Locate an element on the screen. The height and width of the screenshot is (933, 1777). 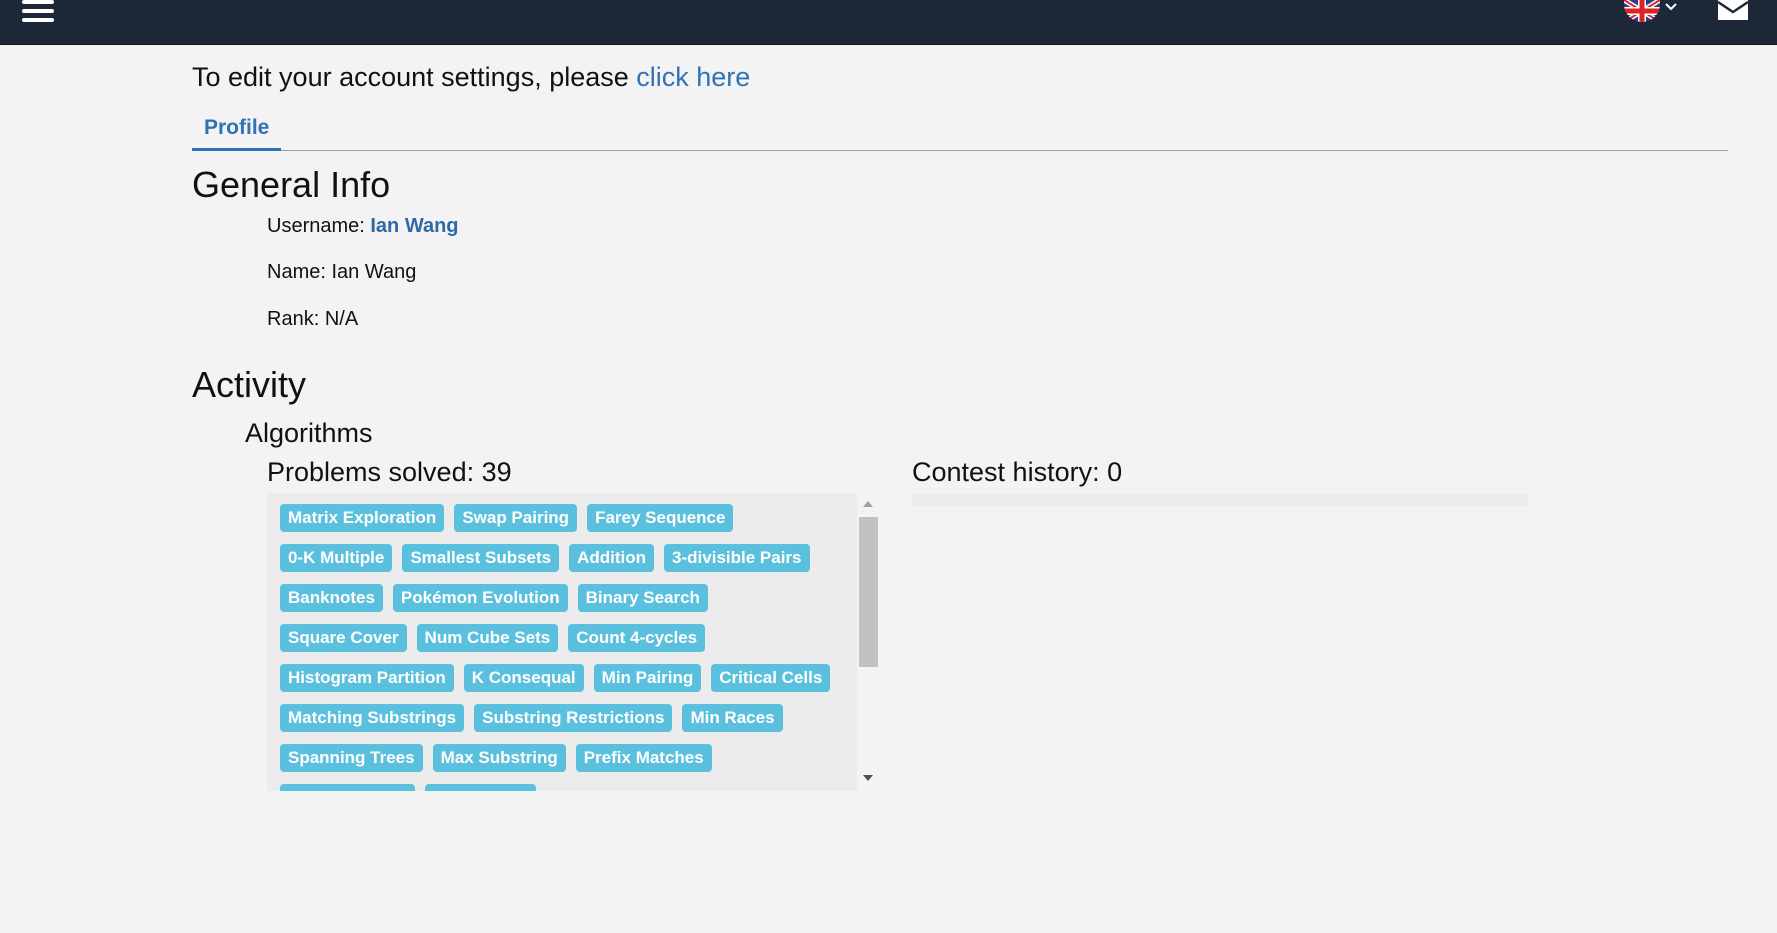
name-label: Name: is located at coordinates (299, 272).